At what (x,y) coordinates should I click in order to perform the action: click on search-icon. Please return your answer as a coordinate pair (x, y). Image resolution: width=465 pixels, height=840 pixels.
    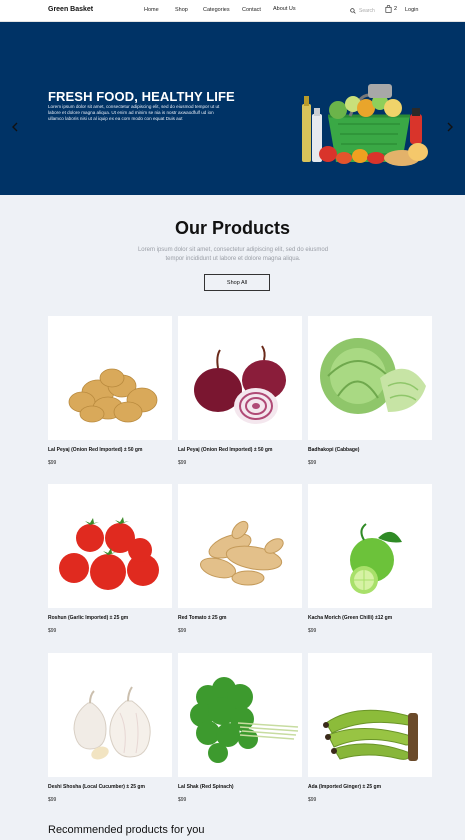
    Looking at the image, I should click on (353, 11).